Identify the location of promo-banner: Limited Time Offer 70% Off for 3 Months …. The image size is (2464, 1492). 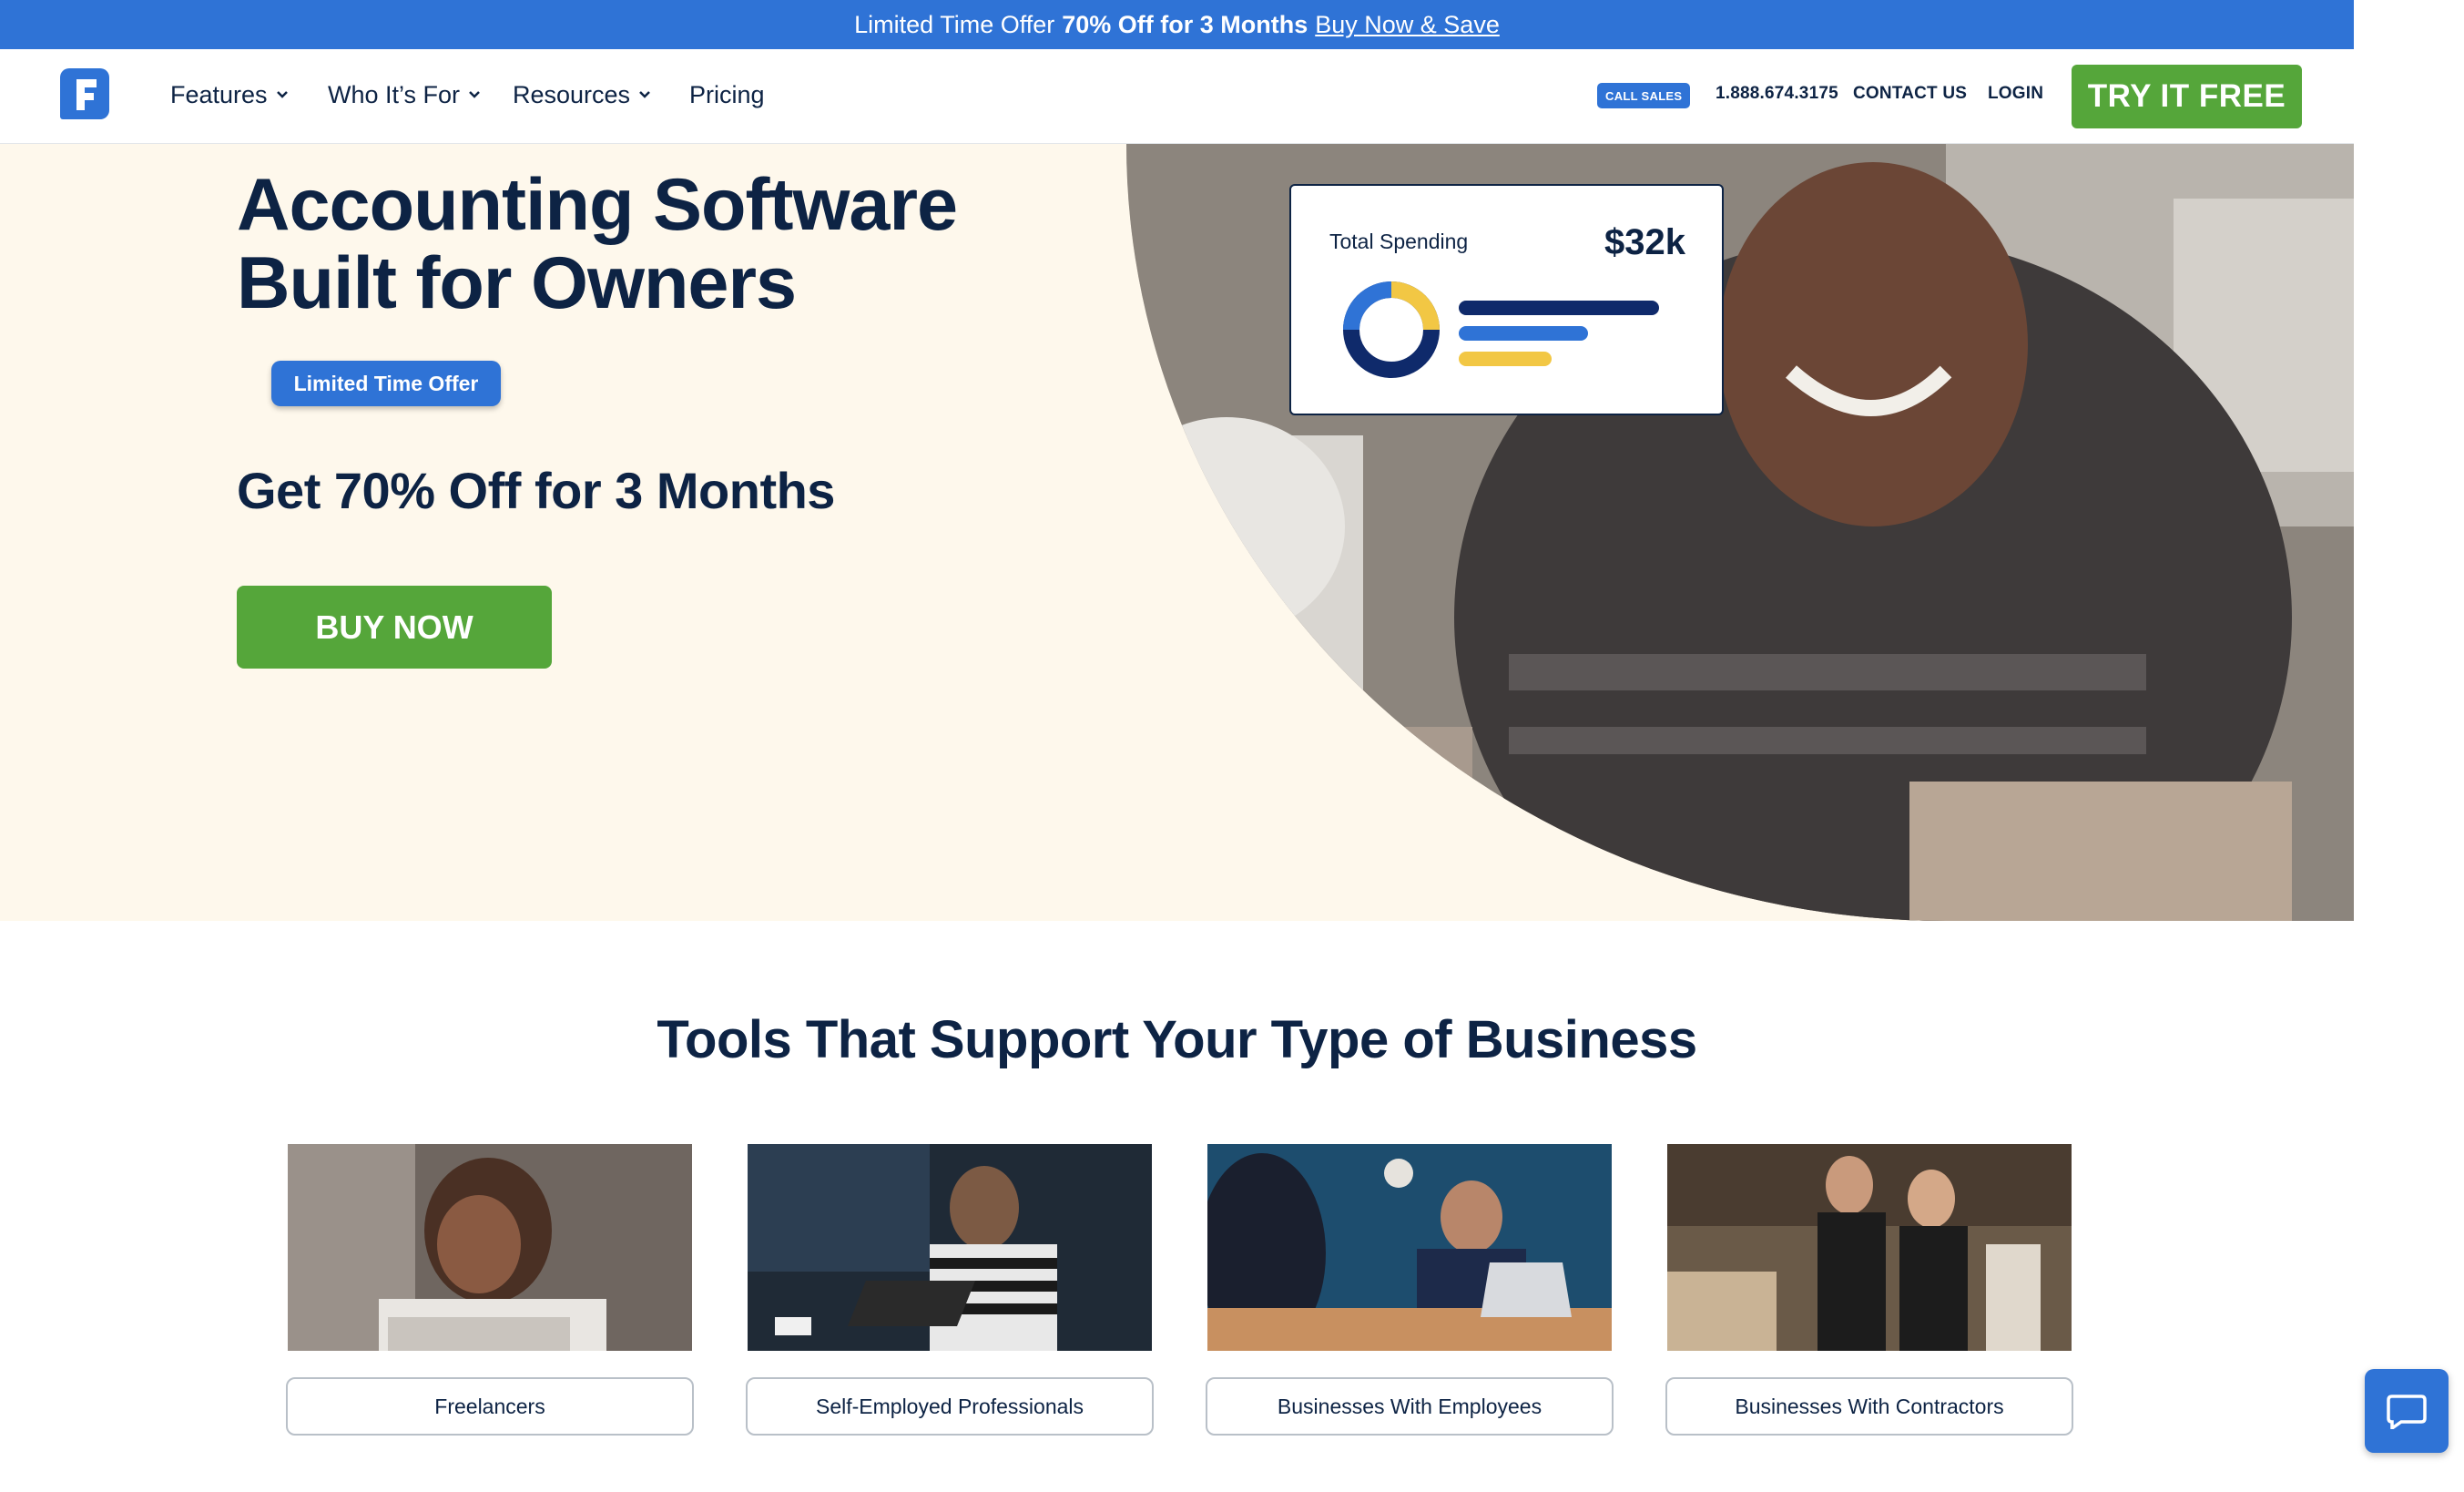
(1177, 24).